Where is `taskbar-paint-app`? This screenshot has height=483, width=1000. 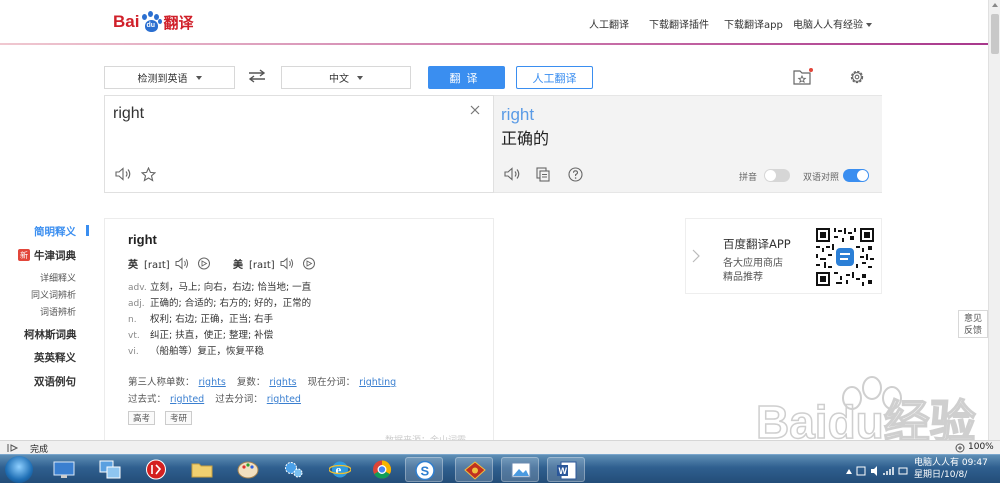 taskbar-paint-app is located at coordinates (248, 469).